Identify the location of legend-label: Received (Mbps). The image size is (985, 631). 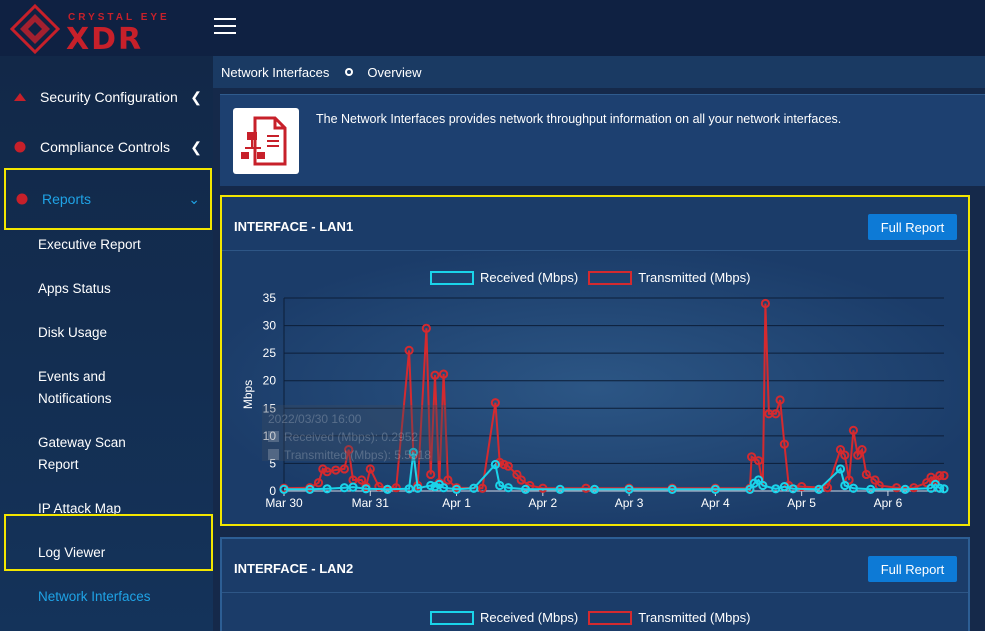
(529, 617).